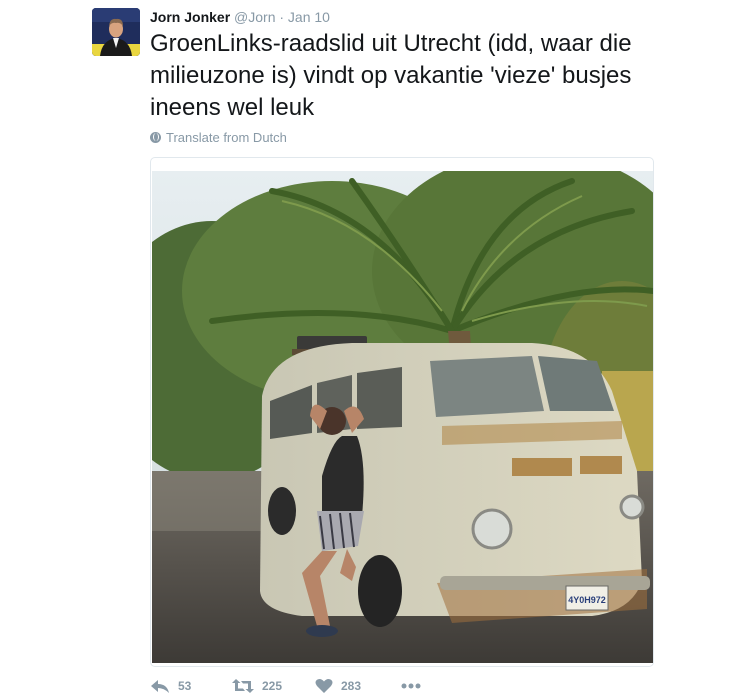 Image resolution: width=750 pixels, height=700 pixels. Describe the element at coordinates (155, 137) in the screenshot. I see `globe-icon` at that location.